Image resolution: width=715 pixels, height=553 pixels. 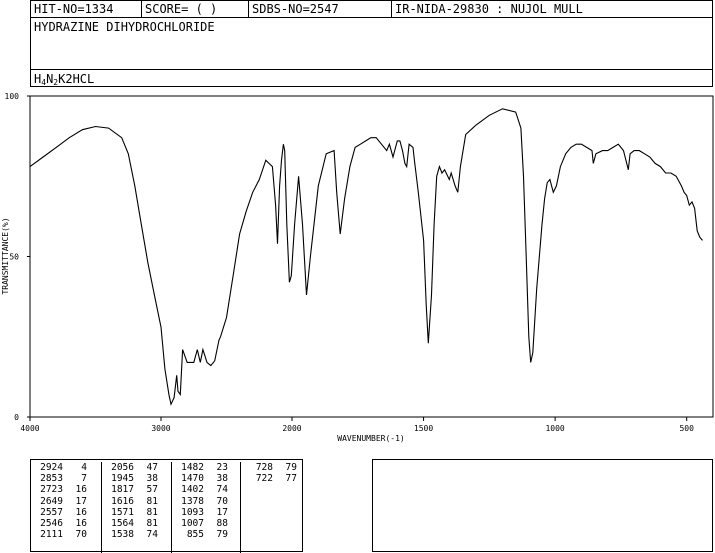 What do you see at coordinates (264, 467) in the screenshot?
I see `peak-wavenumber: 728` at bounding box center [264, 467].